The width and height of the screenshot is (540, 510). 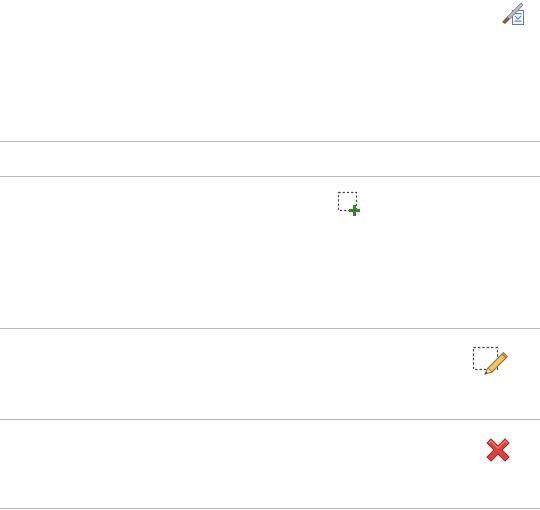 What do you see at coordinates (351, 205) in the screenshot?
I see `add-selection-icon` at bounding box center [351, 205].